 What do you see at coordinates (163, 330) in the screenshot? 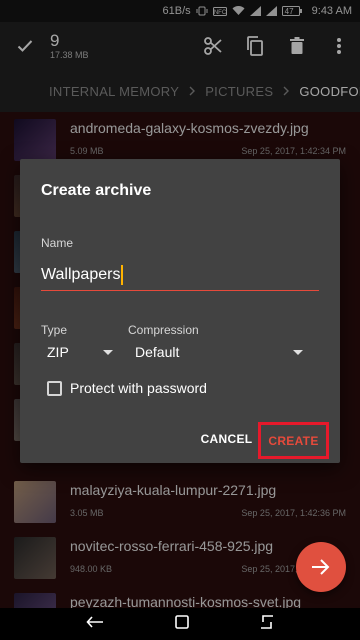
I see `compression-label: Compression` at bounding box center [163, 330].